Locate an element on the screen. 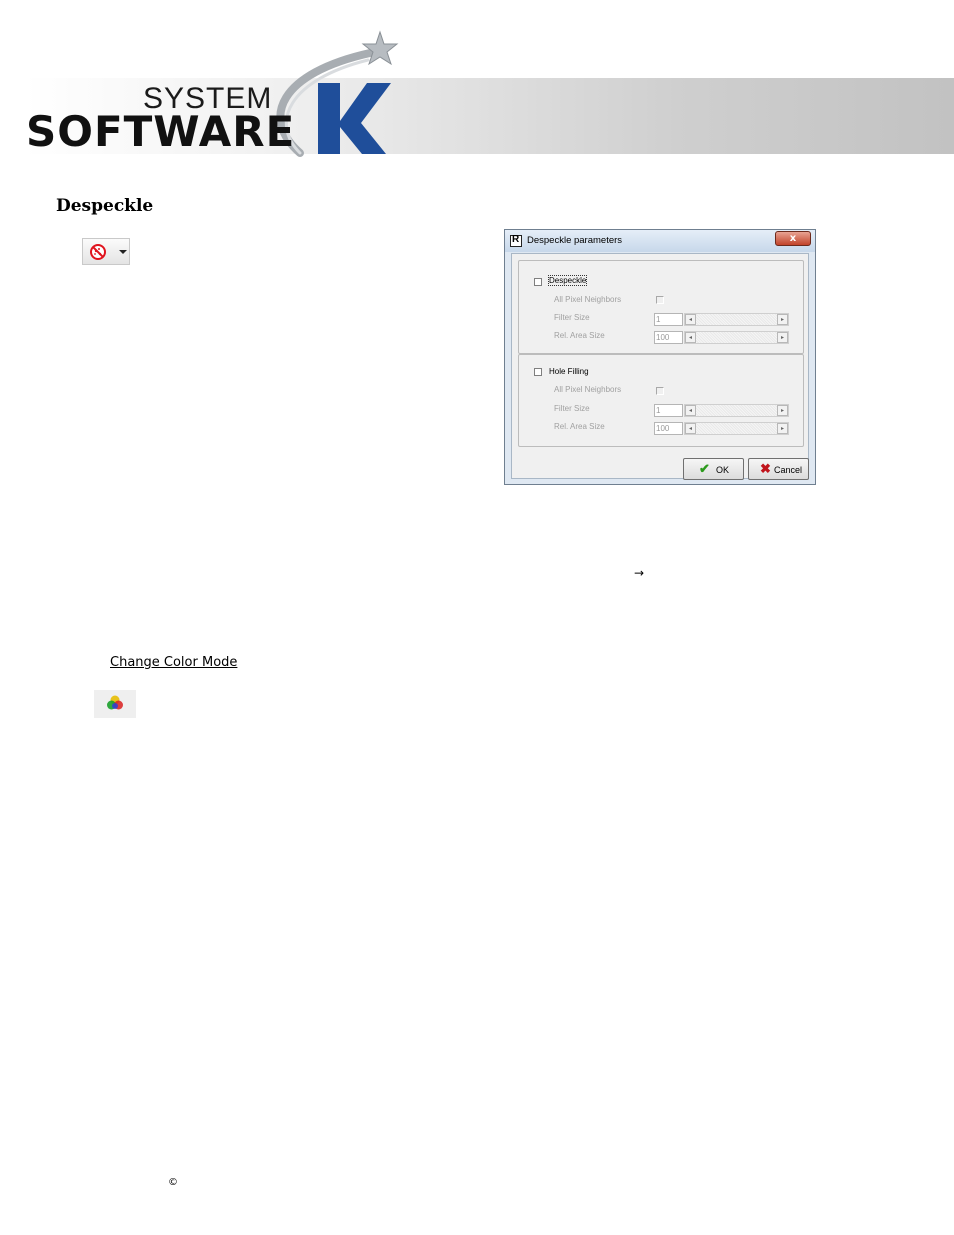 The height and width of the screenshot is (1235, 954). despeckle-toolbar-button is located at coordinates (106, 251).